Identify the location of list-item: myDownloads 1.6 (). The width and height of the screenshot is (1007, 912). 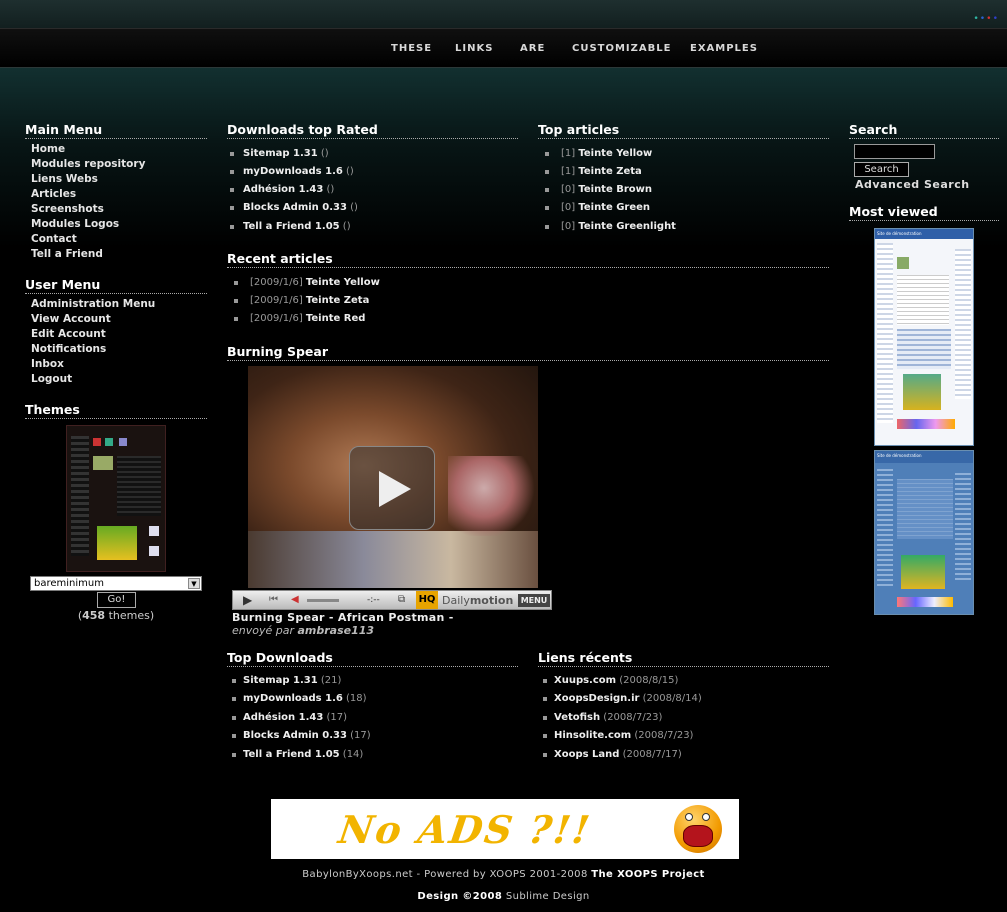
(292, 171).